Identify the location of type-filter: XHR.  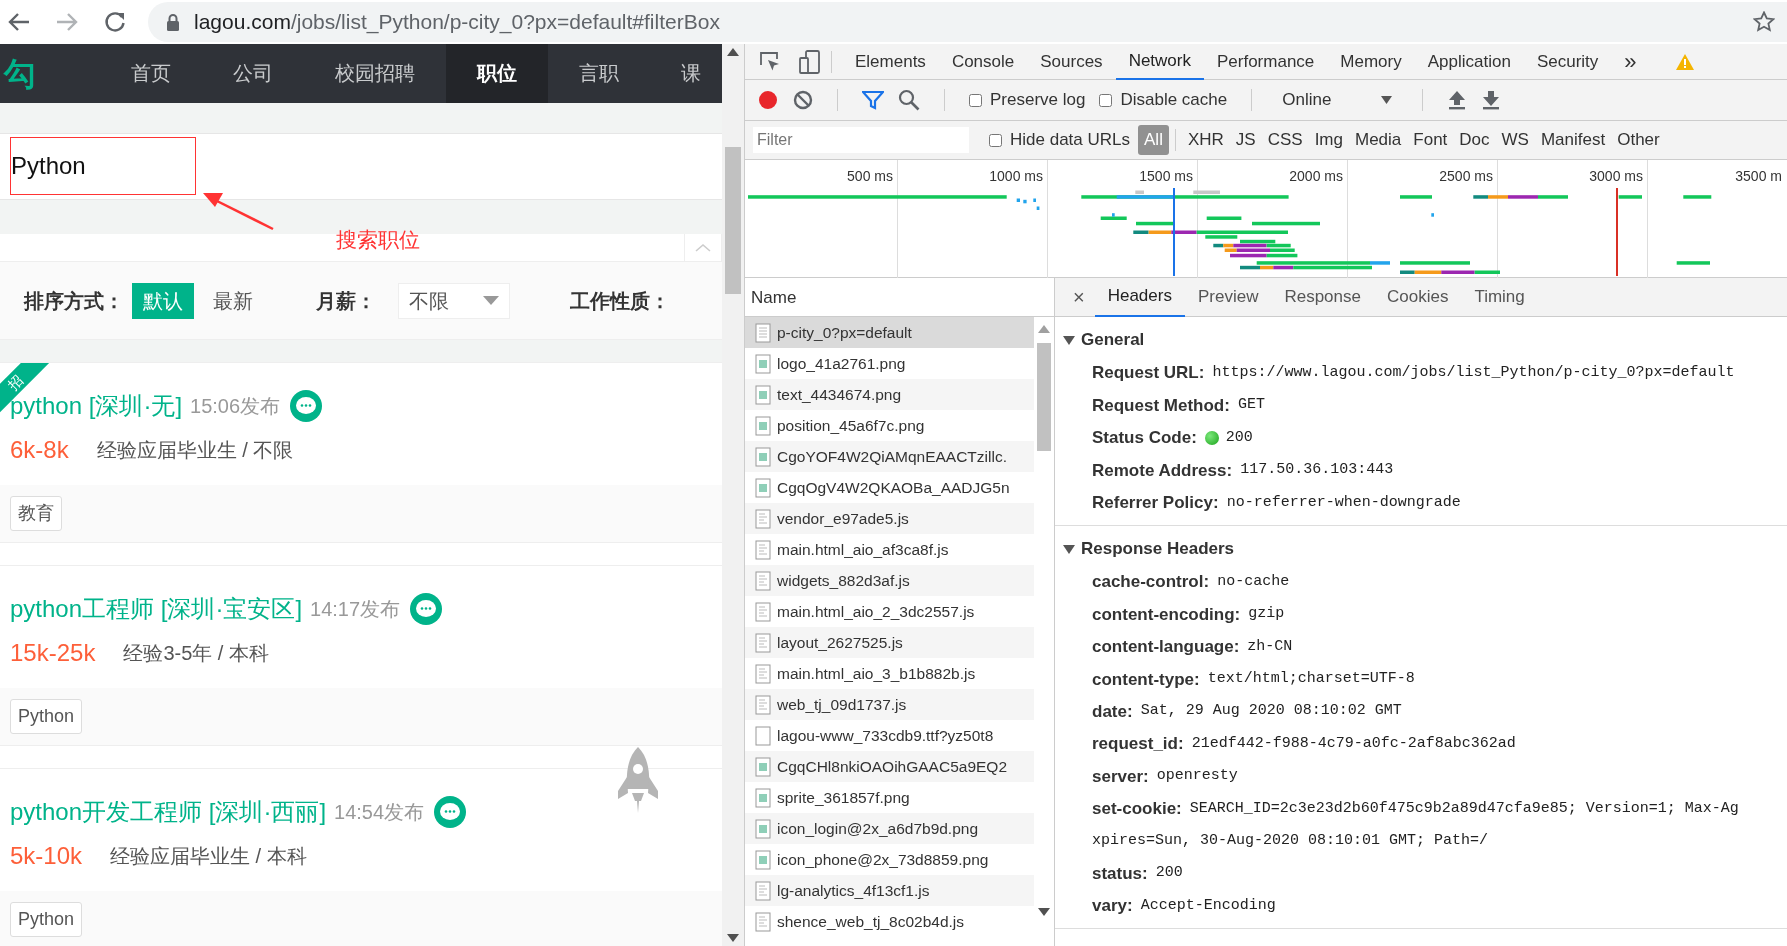
(1205, 140).